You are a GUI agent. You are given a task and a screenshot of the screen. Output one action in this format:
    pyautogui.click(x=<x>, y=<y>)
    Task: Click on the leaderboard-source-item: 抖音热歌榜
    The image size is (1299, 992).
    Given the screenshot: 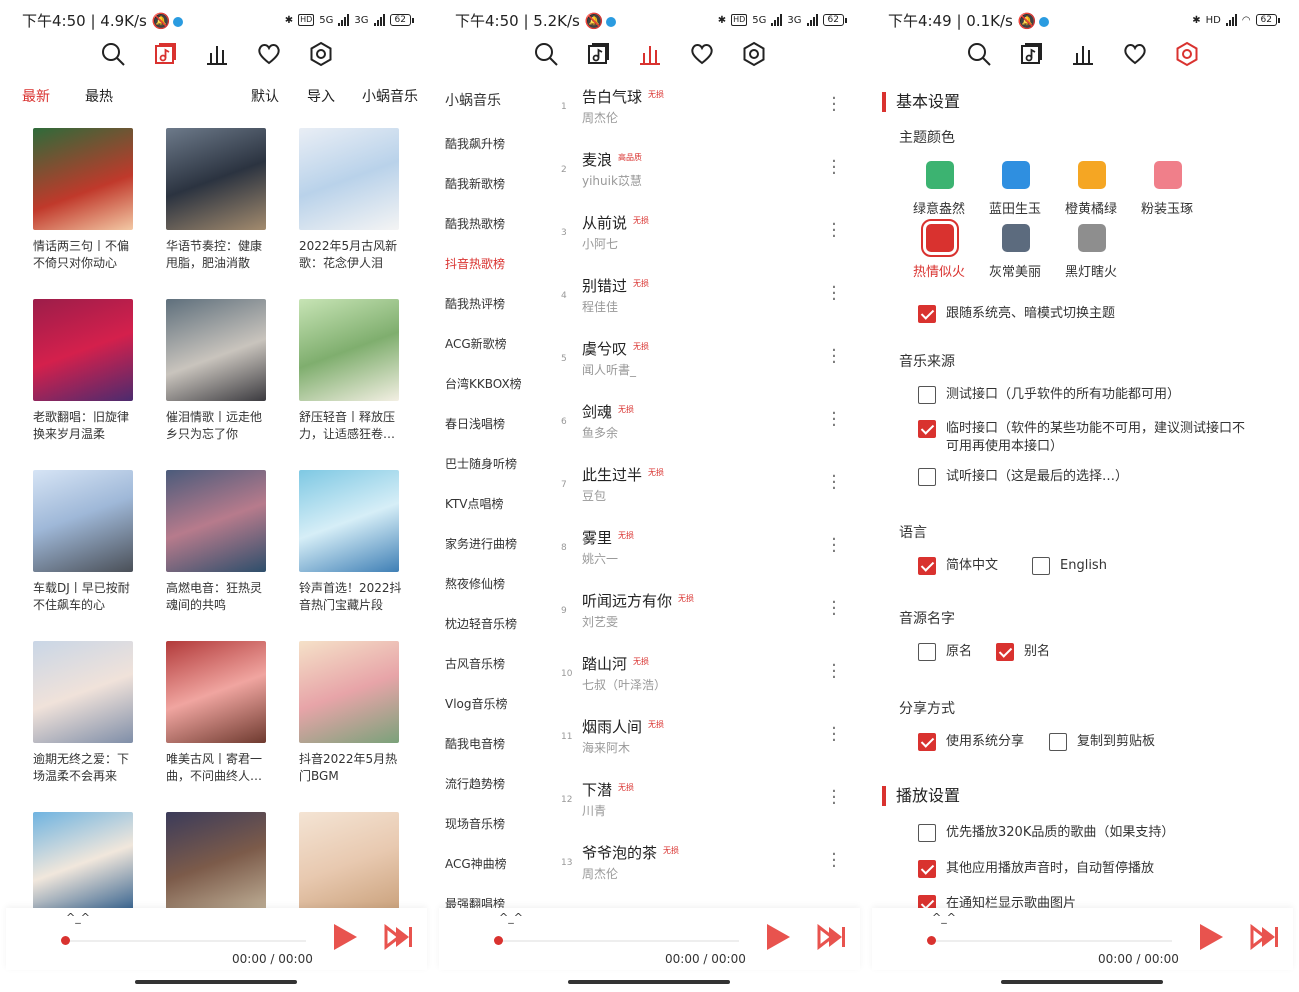 What is the action you would take?
    pyautogui.click(x=475, y=263)
    